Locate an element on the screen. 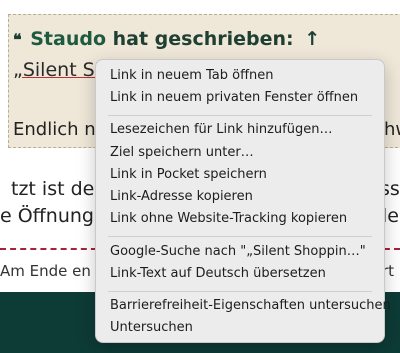 This screenshot has height=353, width=400. menu-item-open-private-window: Link in neuem privaten Fenster öffnen is located at coordinates (234, 98).